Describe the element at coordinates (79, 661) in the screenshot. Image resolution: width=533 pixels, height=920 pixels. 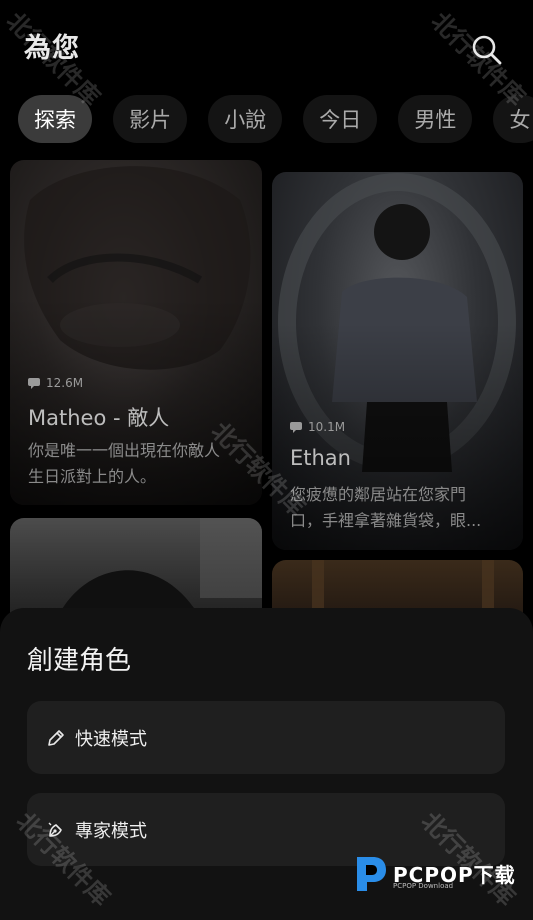
I see `sheet-title: 創建角色` at that location.